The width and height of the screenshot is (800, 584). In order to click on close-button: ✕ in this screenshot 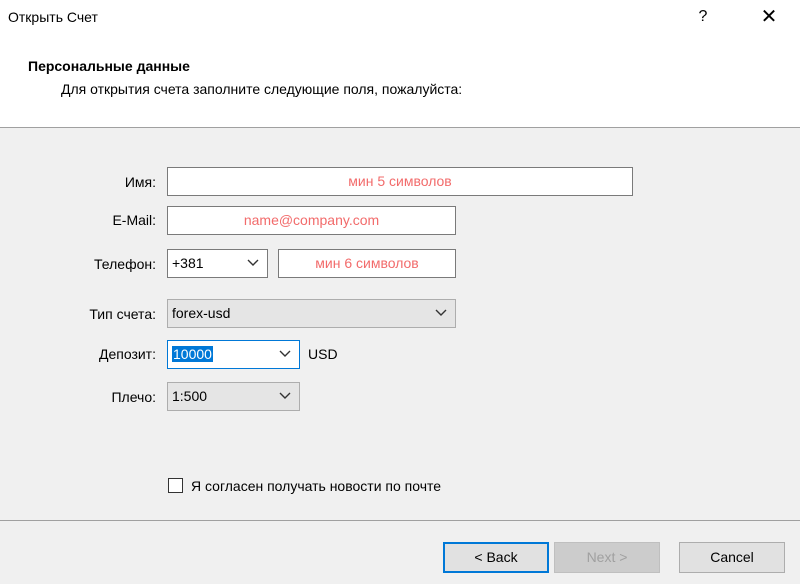, I will do `click(769, 17)`.